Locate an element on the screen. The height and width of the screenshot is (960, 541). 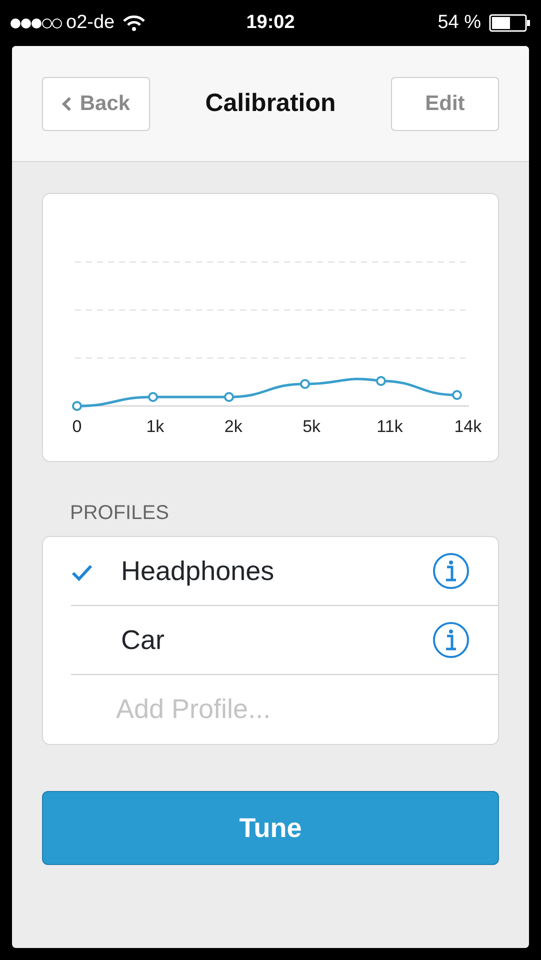
signal-icon is located at coordinates (36, 23).